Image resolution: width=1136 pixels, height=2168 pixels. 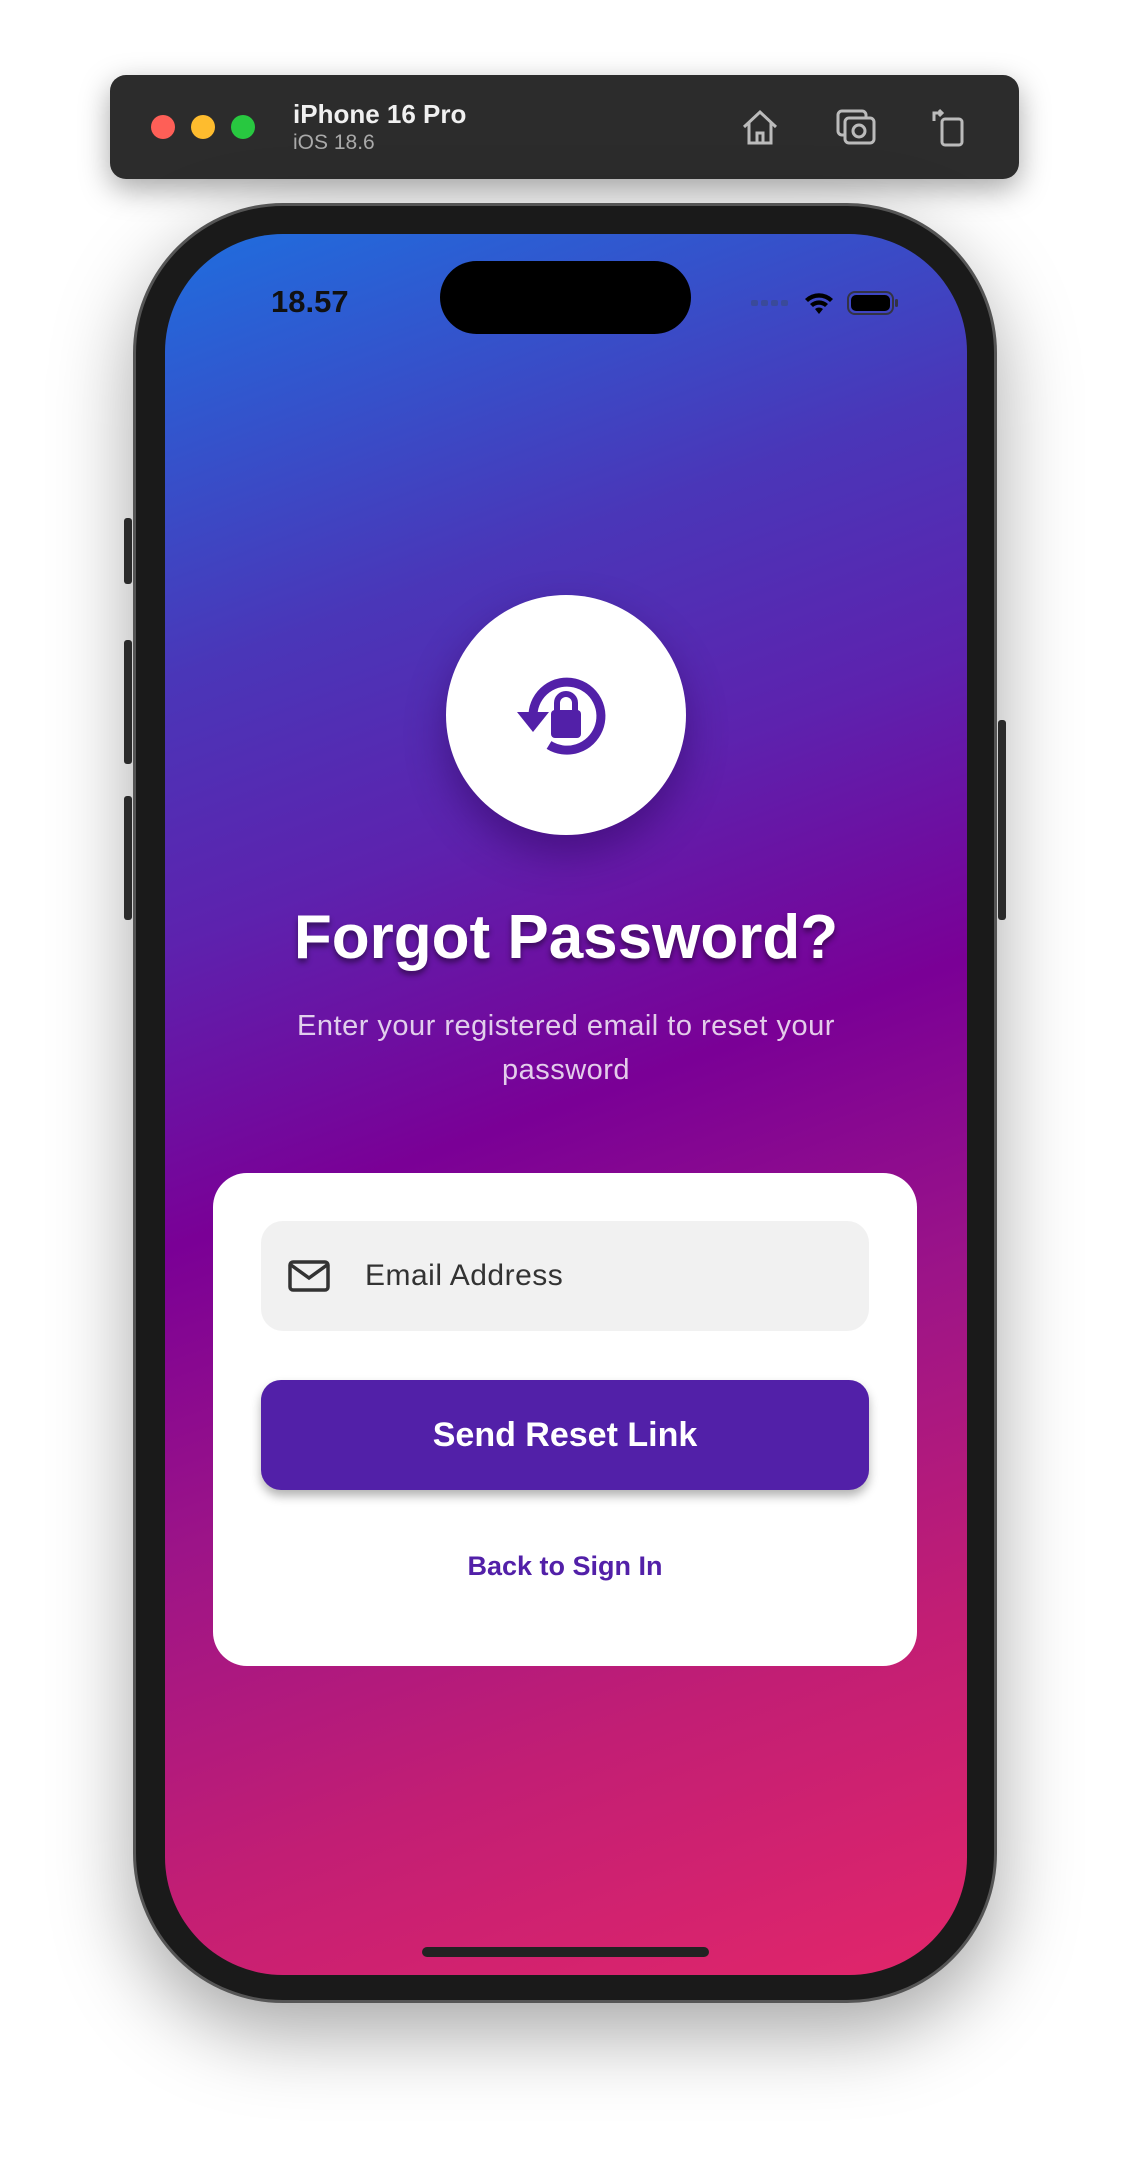 What do you see at coordinates (128, 551) in the screenshot?
I see `action-button` at bounding box center [128, 551].